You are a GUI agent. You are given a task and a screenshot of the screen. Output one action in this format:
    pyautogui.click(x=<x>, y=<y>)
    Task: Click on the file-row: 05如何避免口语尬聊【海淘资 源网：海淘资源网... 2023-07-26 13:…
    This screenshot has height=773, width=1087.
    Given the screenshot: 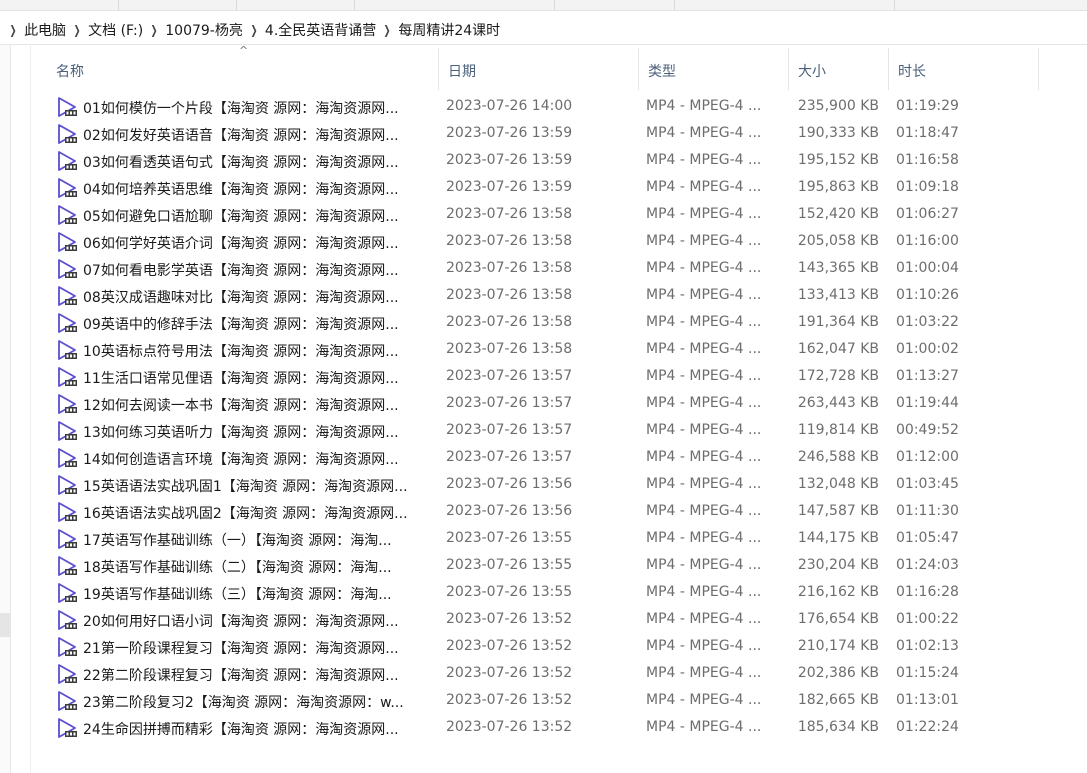 What is the action you would take?
    pyautogui.click(x=546, y=215)
    